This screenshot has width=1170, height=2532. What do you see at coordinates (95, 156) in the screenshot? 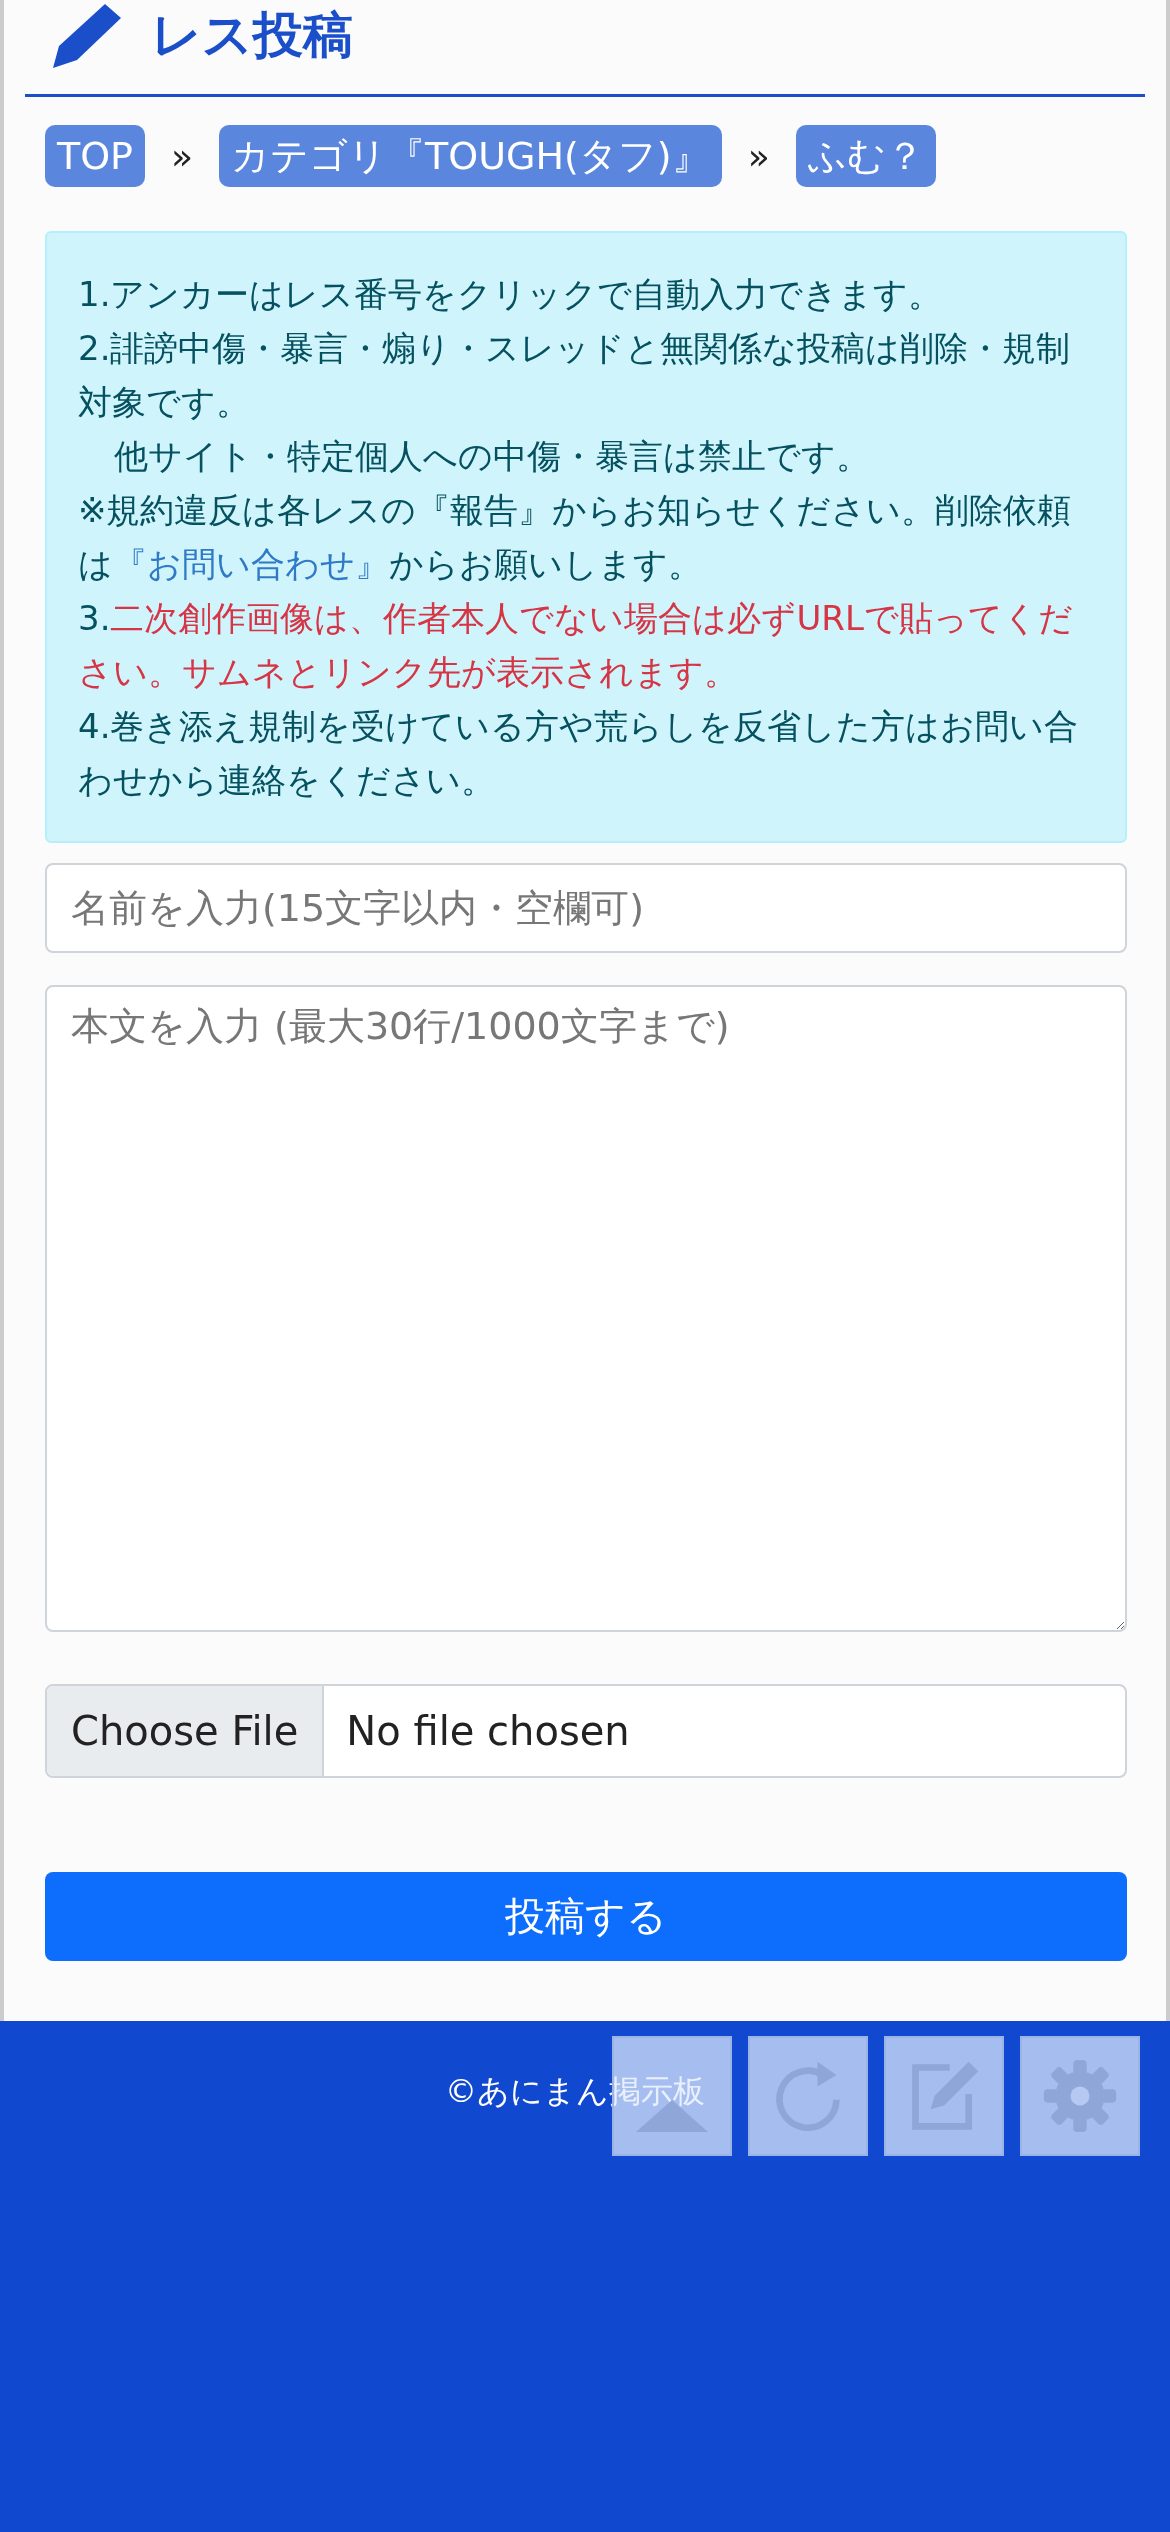
I see `breadcrumb-link: TOP` at bounding box center [95, 156].